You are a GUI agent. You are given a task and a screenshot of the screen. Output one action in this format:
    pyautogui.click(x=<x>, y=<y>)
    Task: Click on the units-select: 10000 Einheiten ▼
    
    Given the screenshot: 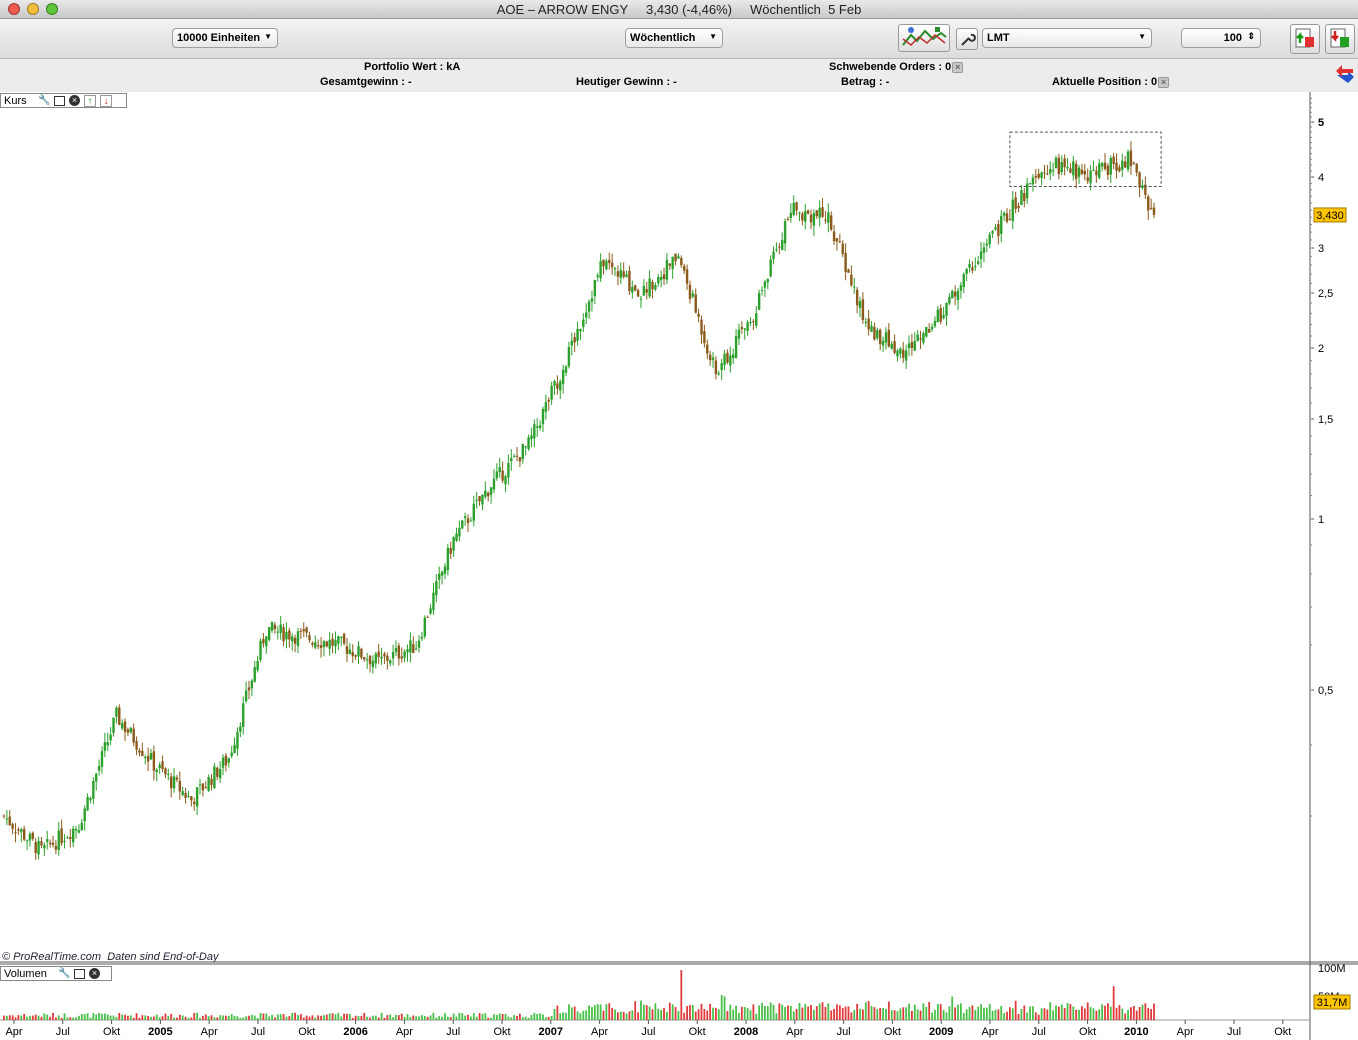 What is the action you would take?
    pyautogui.click(x=225, y=38)
    